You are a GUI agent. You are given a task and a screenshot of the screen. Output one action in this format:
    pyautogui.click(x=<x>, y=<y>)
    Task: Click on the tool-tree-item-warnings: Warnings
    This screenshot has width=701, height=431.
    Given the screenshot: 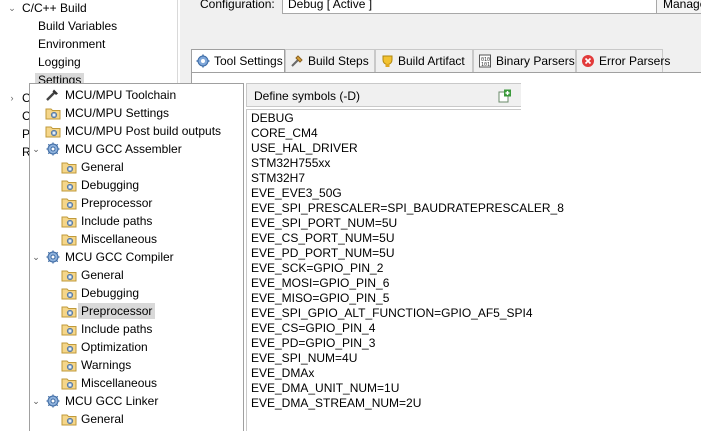 What is the action you would take?
    pyautogui.click(x=96, y=365)
    